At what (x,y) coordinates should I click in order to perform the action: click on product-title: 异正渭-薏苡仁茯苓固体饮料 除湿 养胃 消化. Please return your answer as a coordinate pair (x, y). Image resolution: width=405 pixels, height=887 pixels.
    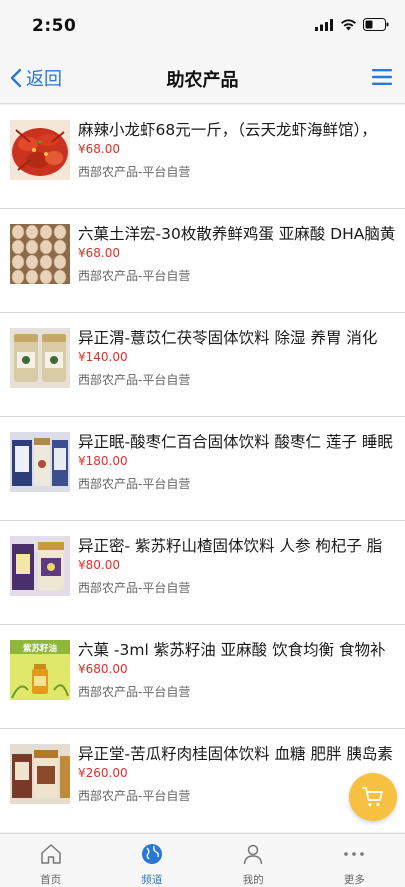
    Looking at the image, I should click on (228, 338).